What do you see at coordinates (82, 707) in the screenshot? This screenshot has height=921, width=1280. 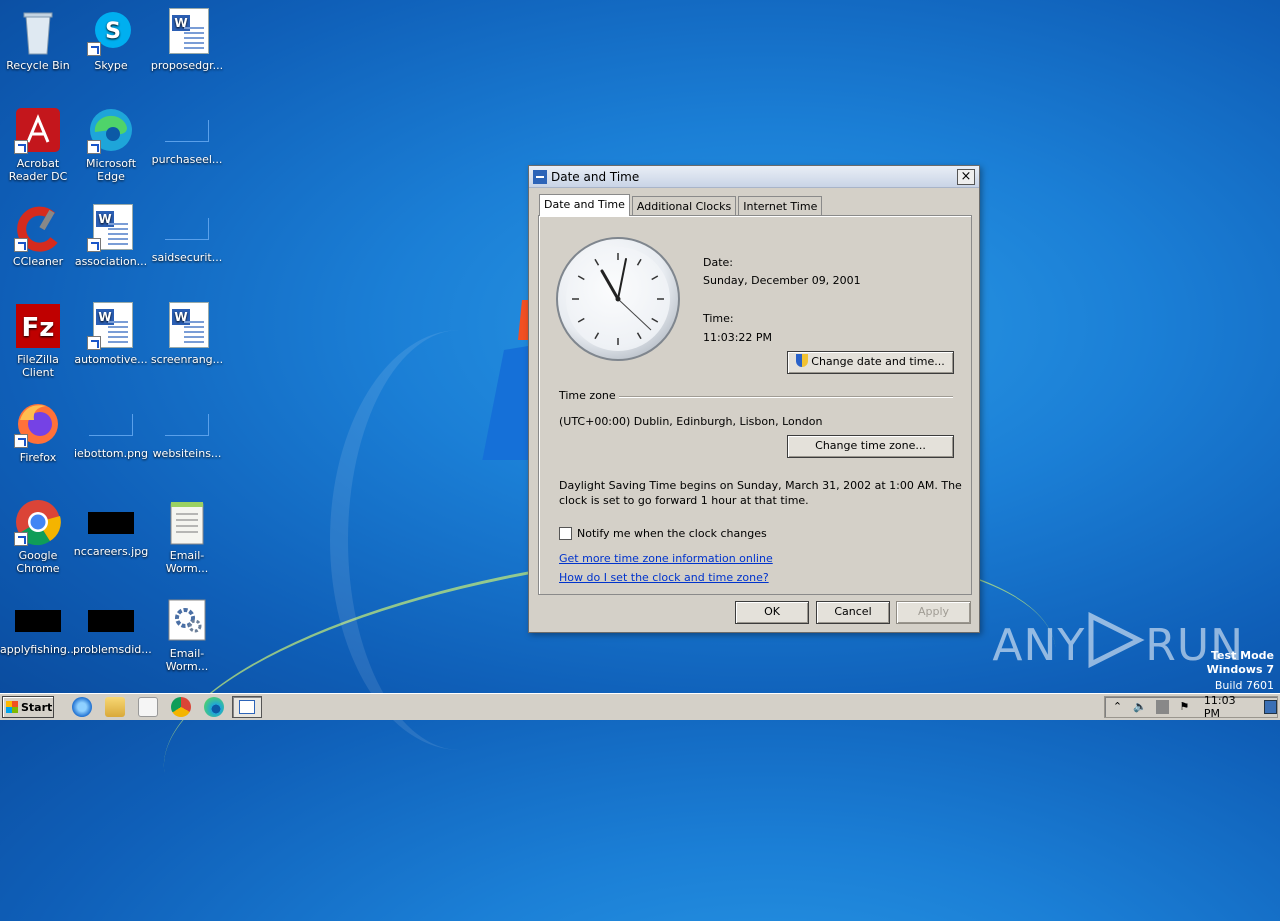 I see `internet-explorer-icon` at bounding box center [82, 707].